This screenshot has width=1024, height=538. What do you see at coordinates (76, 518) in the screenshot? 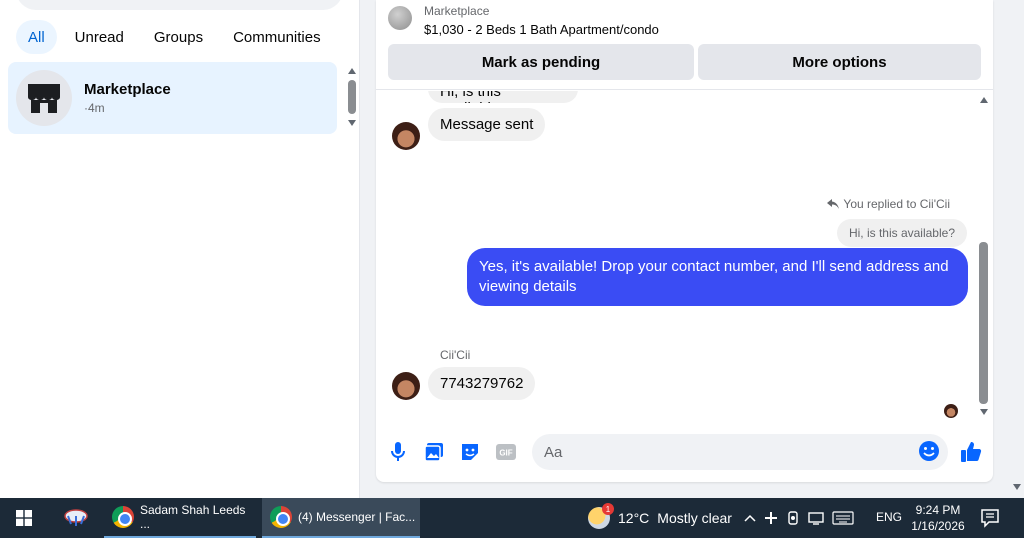
I see `pinned-app-icon` at bounding box center [76, 518].